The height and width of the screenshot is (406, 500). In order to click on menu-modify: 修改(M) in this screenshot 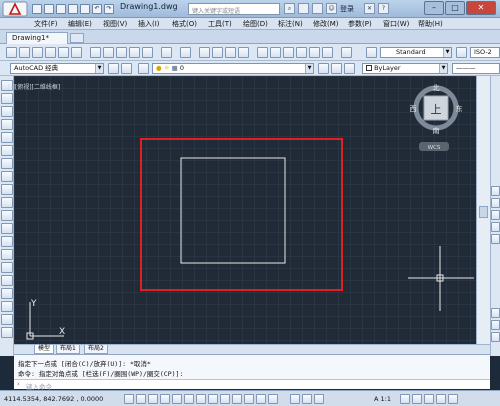, I will do `click(326, 24)`.